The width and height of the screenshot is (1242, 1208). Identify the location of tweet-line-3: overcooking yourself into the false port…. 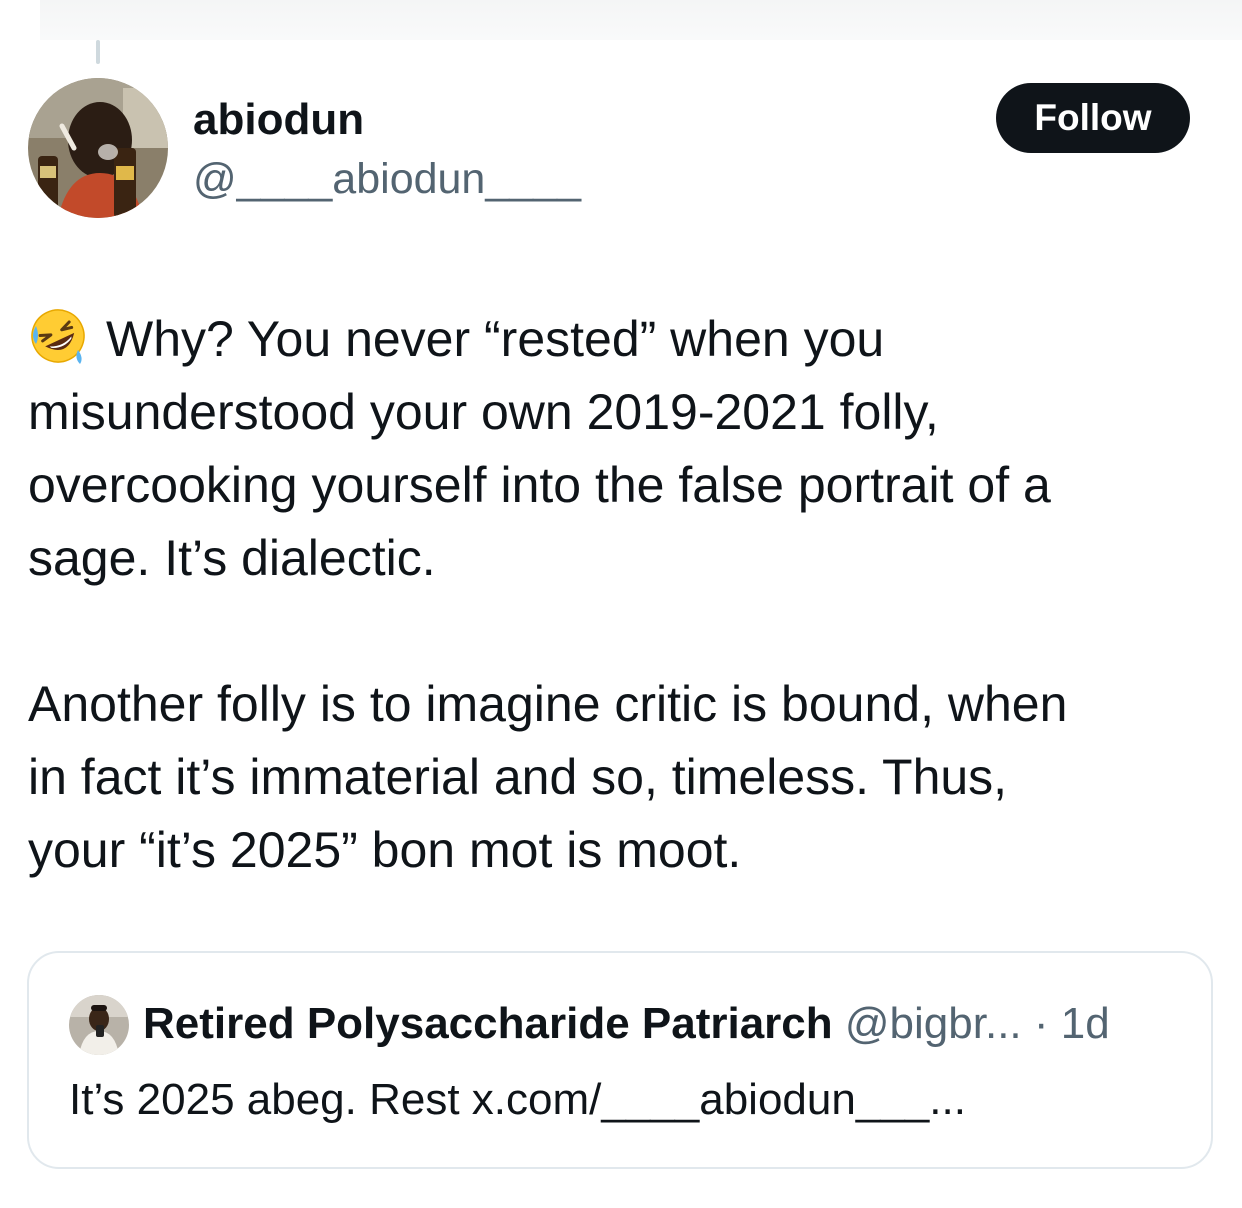
(539, 485).